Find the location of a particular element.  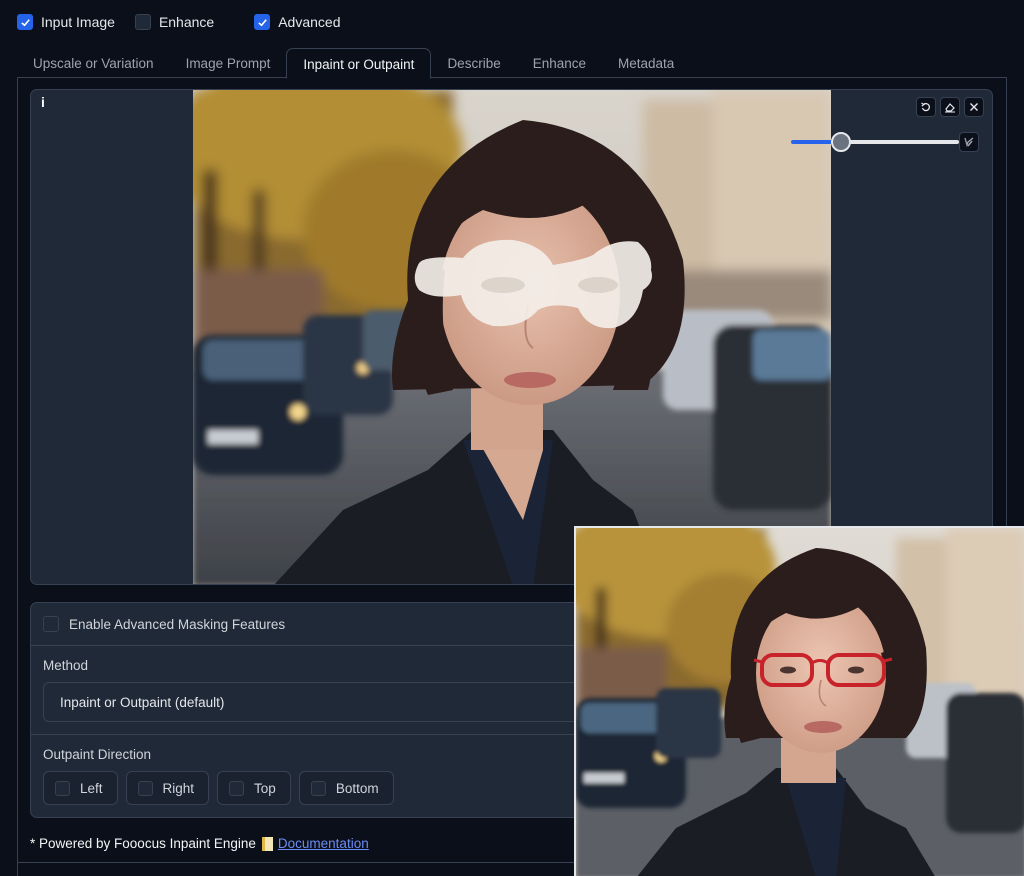

close-icon is located at coordinates (974, 107).